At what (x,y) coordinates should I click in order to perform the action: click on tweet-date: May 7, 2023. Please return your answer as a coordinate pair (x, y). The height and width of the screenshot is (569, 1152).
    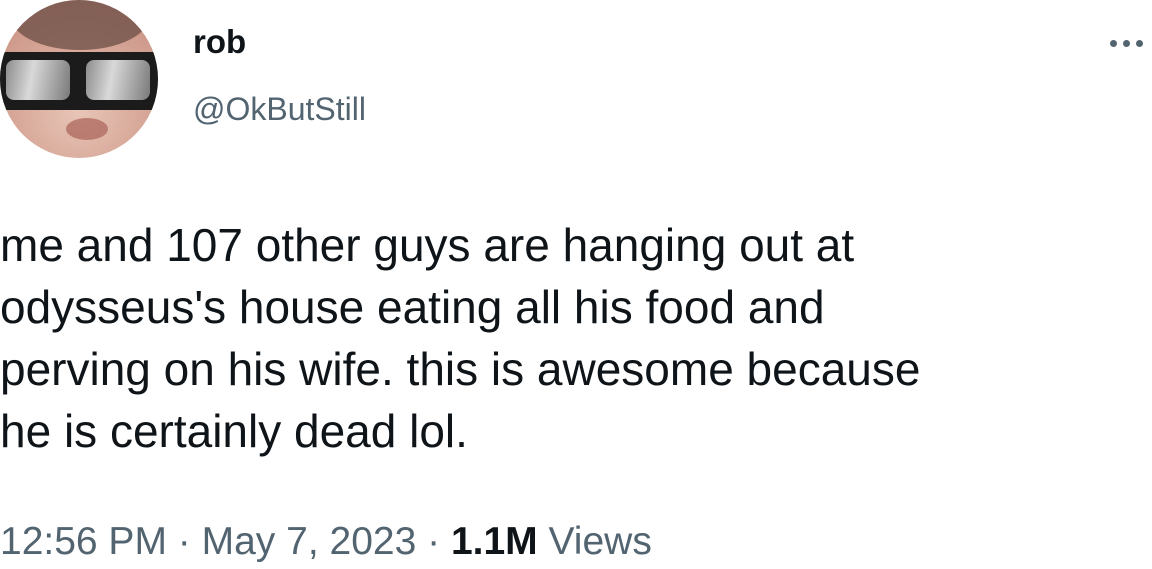
    Looking at the image, I should click on (309, 541).